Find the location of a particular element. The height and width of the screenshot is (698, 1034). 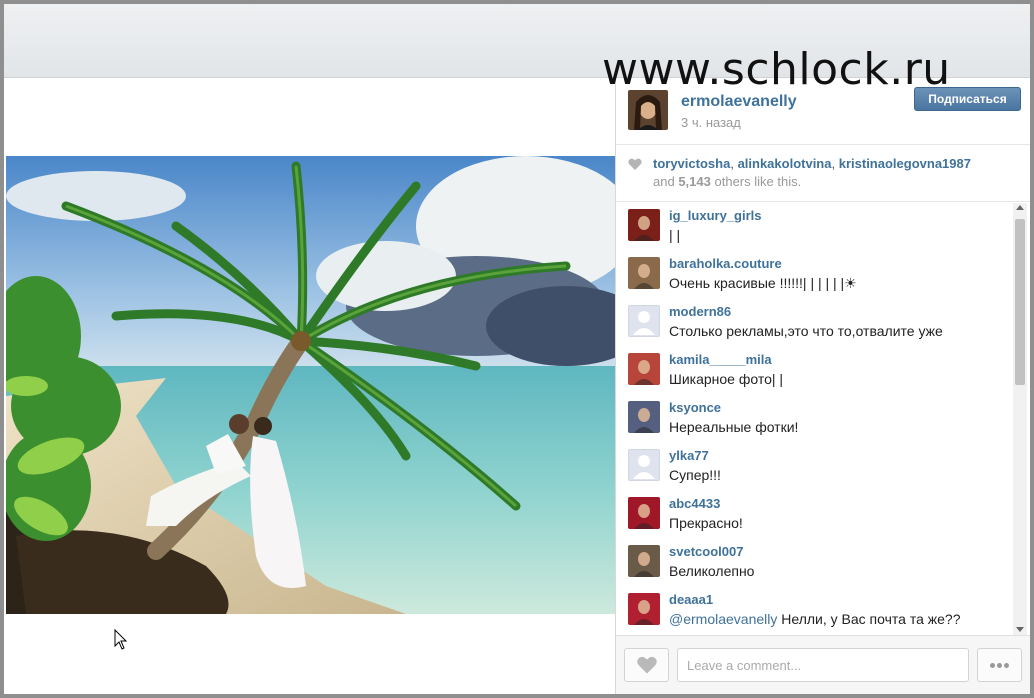

commenter-username: ksyonce is located at coordinates (695, 407).